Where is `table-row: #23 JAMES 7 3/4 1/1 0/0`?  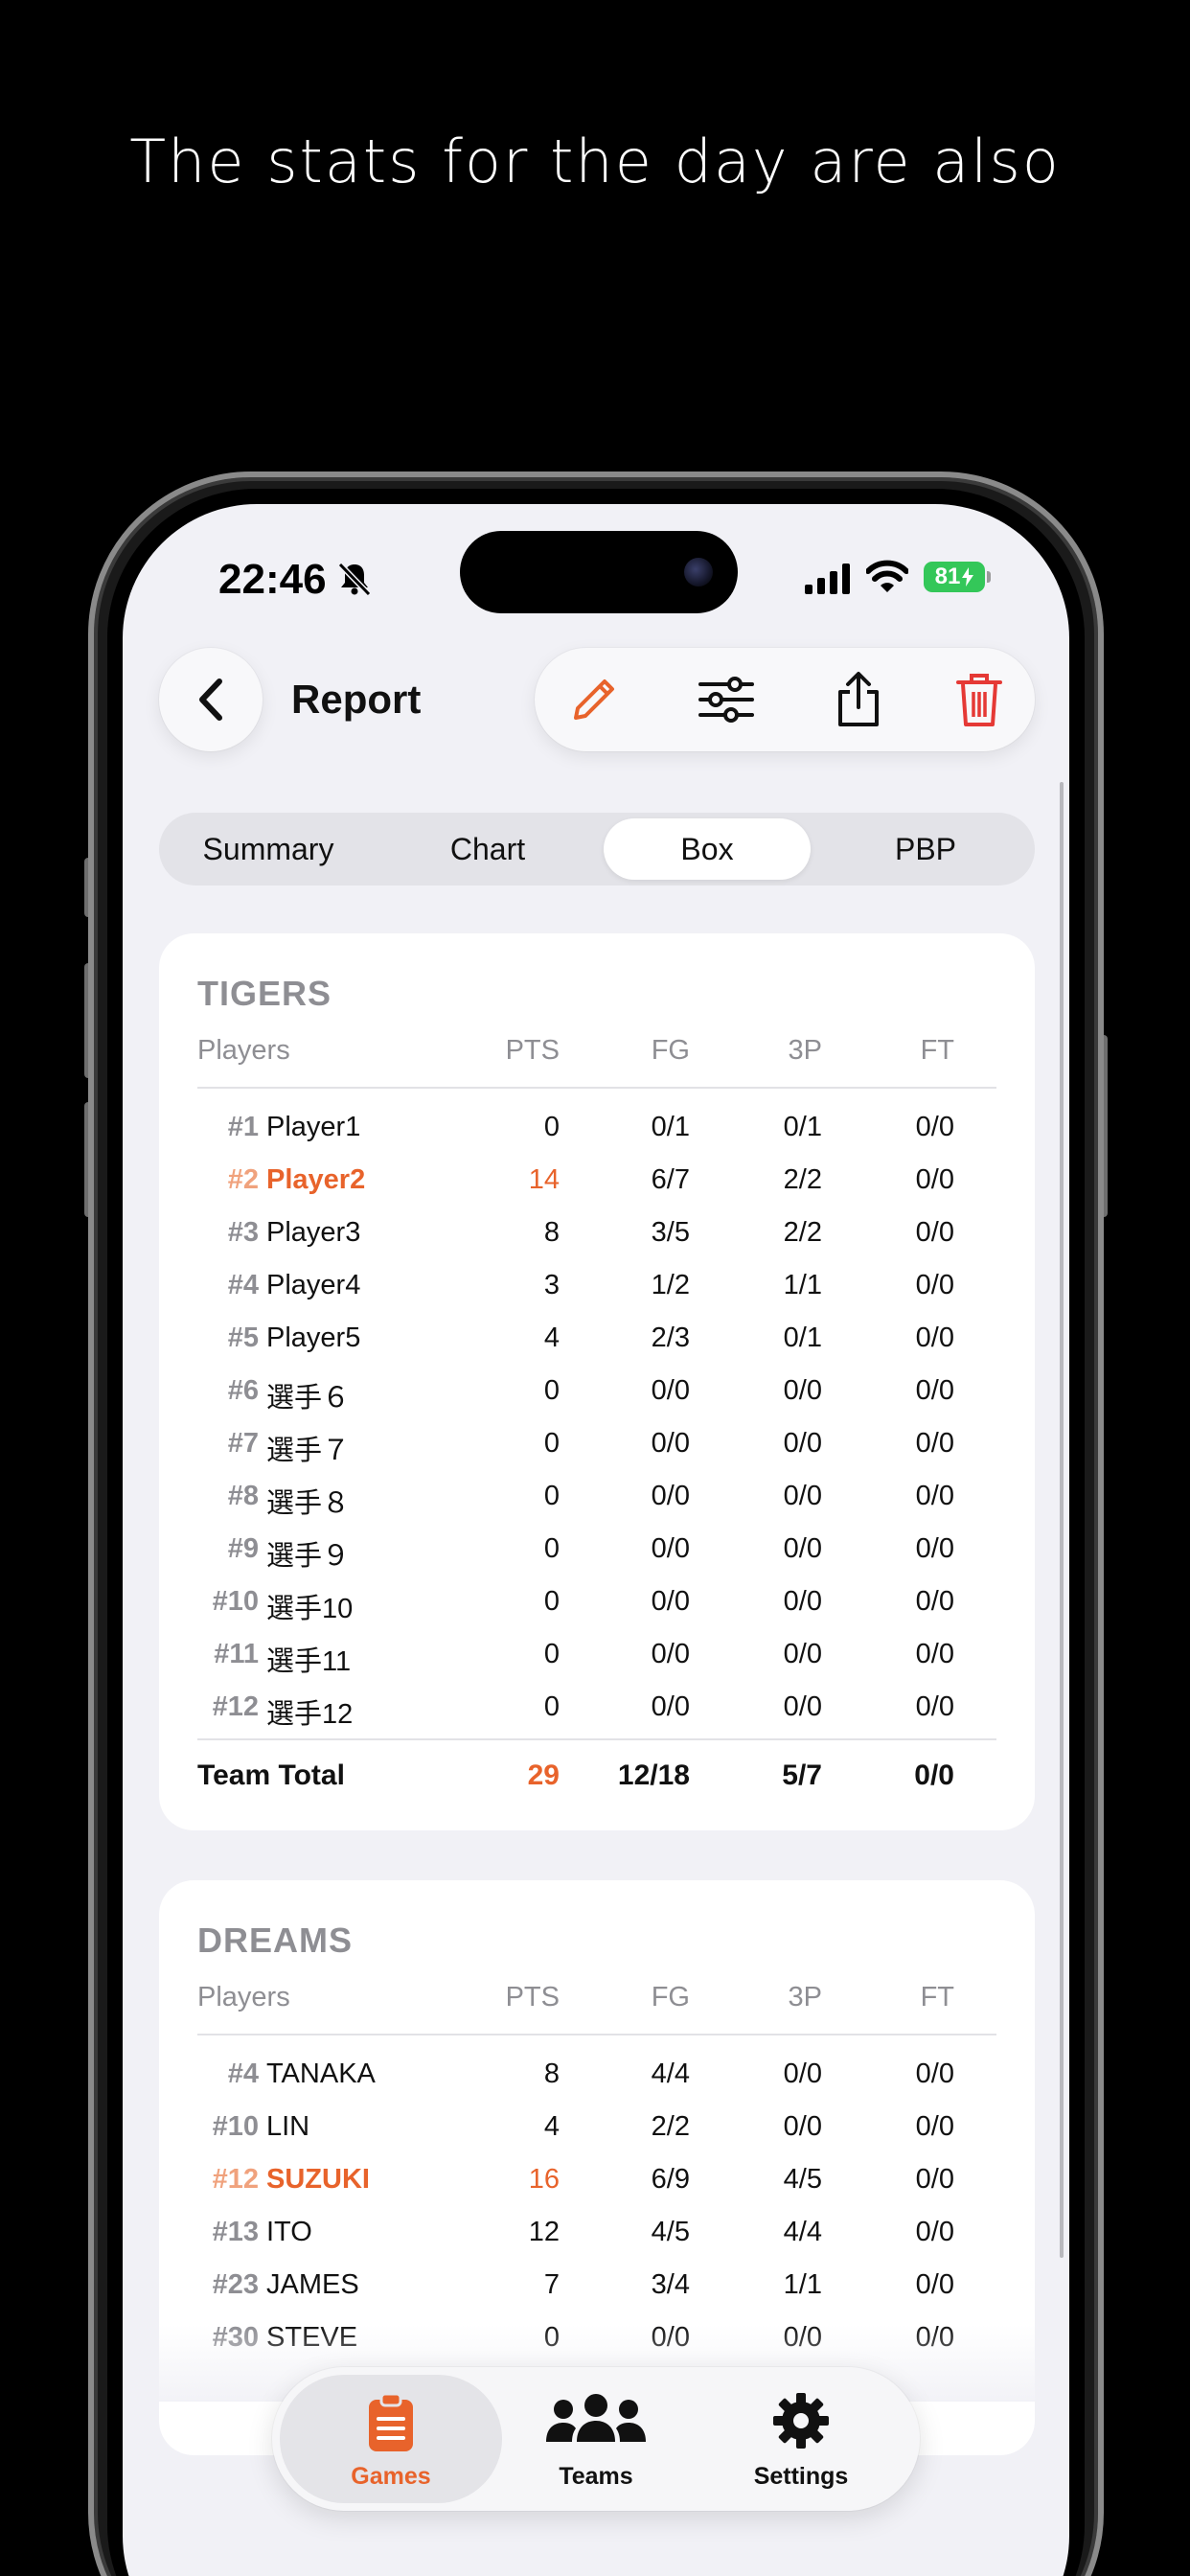
table-row: #23 JAMES 7 3/4 1/1 0/0 is located at coordinates (597, 2295).